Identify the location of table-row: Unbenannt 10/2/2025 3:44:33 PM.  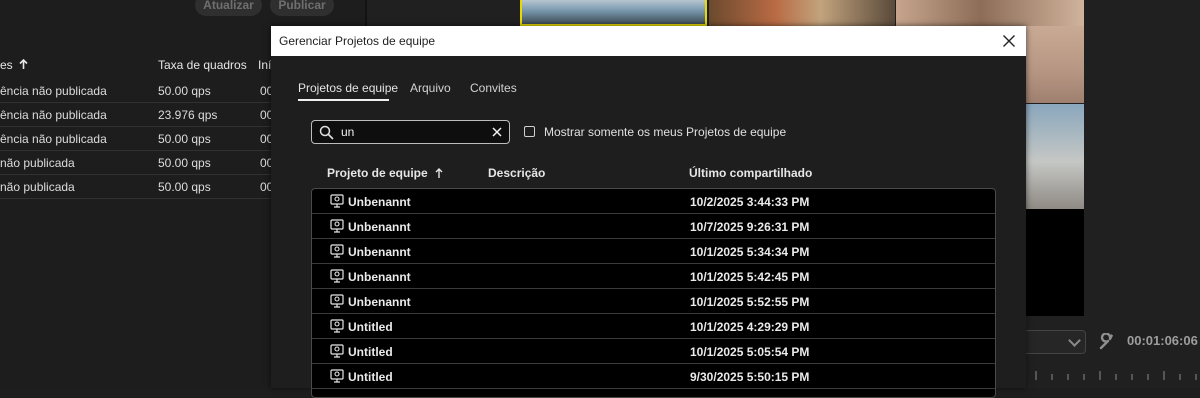
(653, 201).